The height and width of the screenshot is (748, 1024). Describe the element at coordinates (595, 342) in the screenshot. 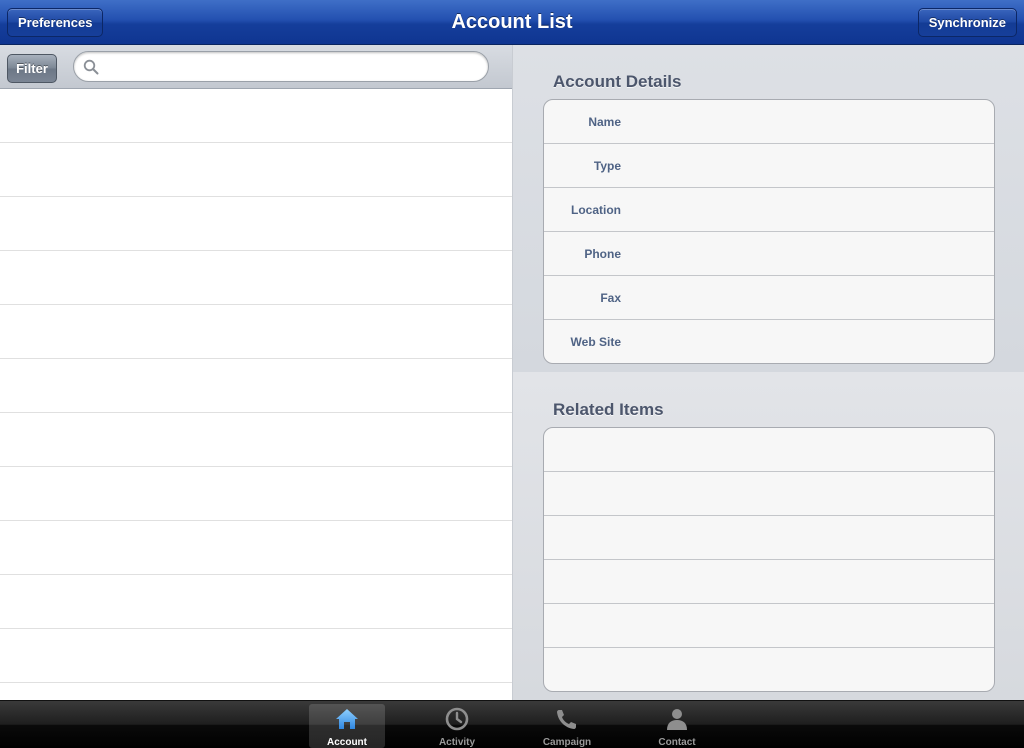

I see `detail-label: Web Site` at that location.